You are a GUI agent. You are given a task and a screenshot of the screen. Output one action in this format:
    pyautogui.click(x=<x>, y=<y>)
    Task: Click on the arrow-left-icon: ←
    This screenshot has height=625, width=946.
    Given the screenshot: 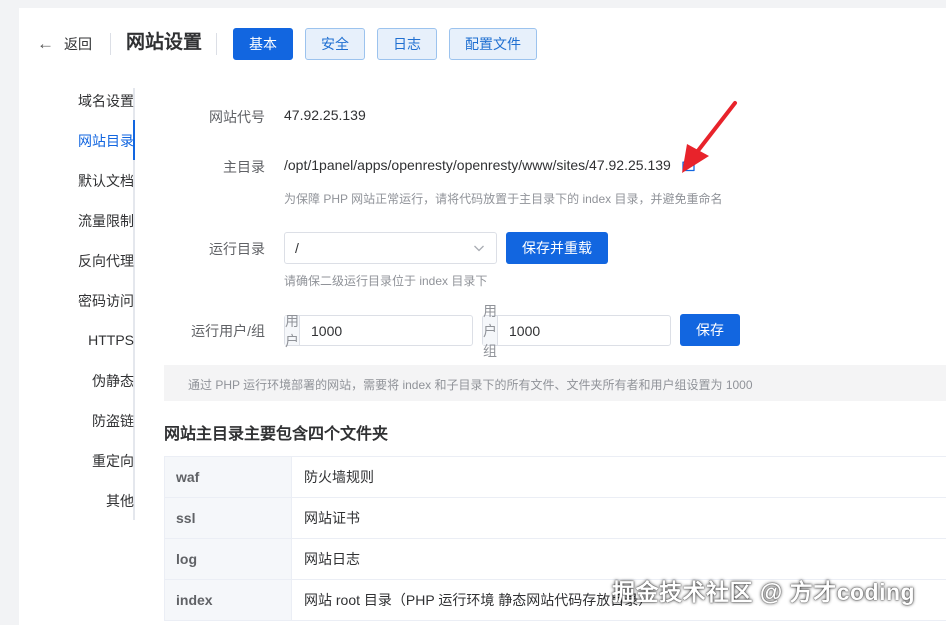 What is the action you would take?
    pyautogui.click(x=45, y=43)
    